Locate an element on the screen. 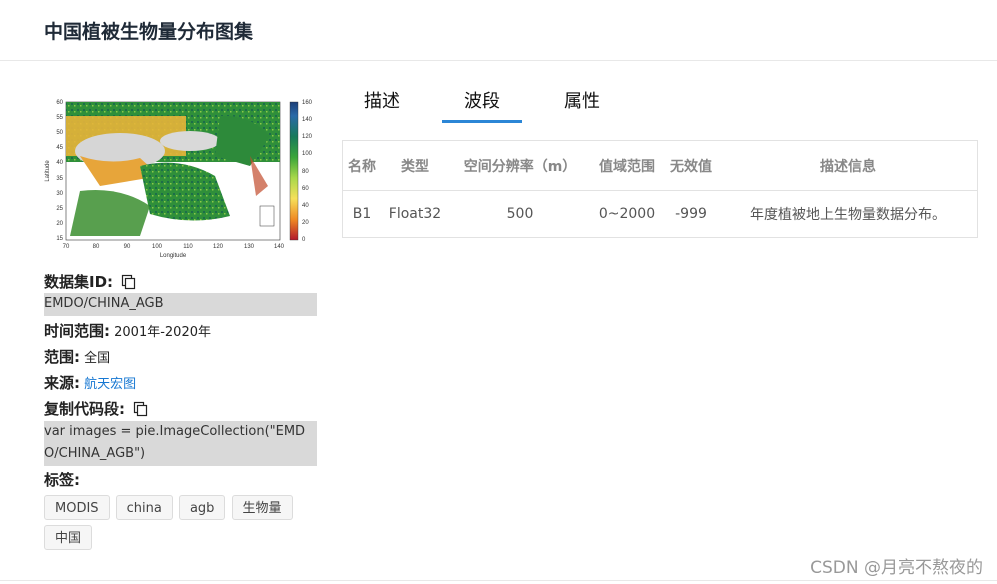 The image size is (997, 584). y-tick: 60 is located at coordinates (59, 103).